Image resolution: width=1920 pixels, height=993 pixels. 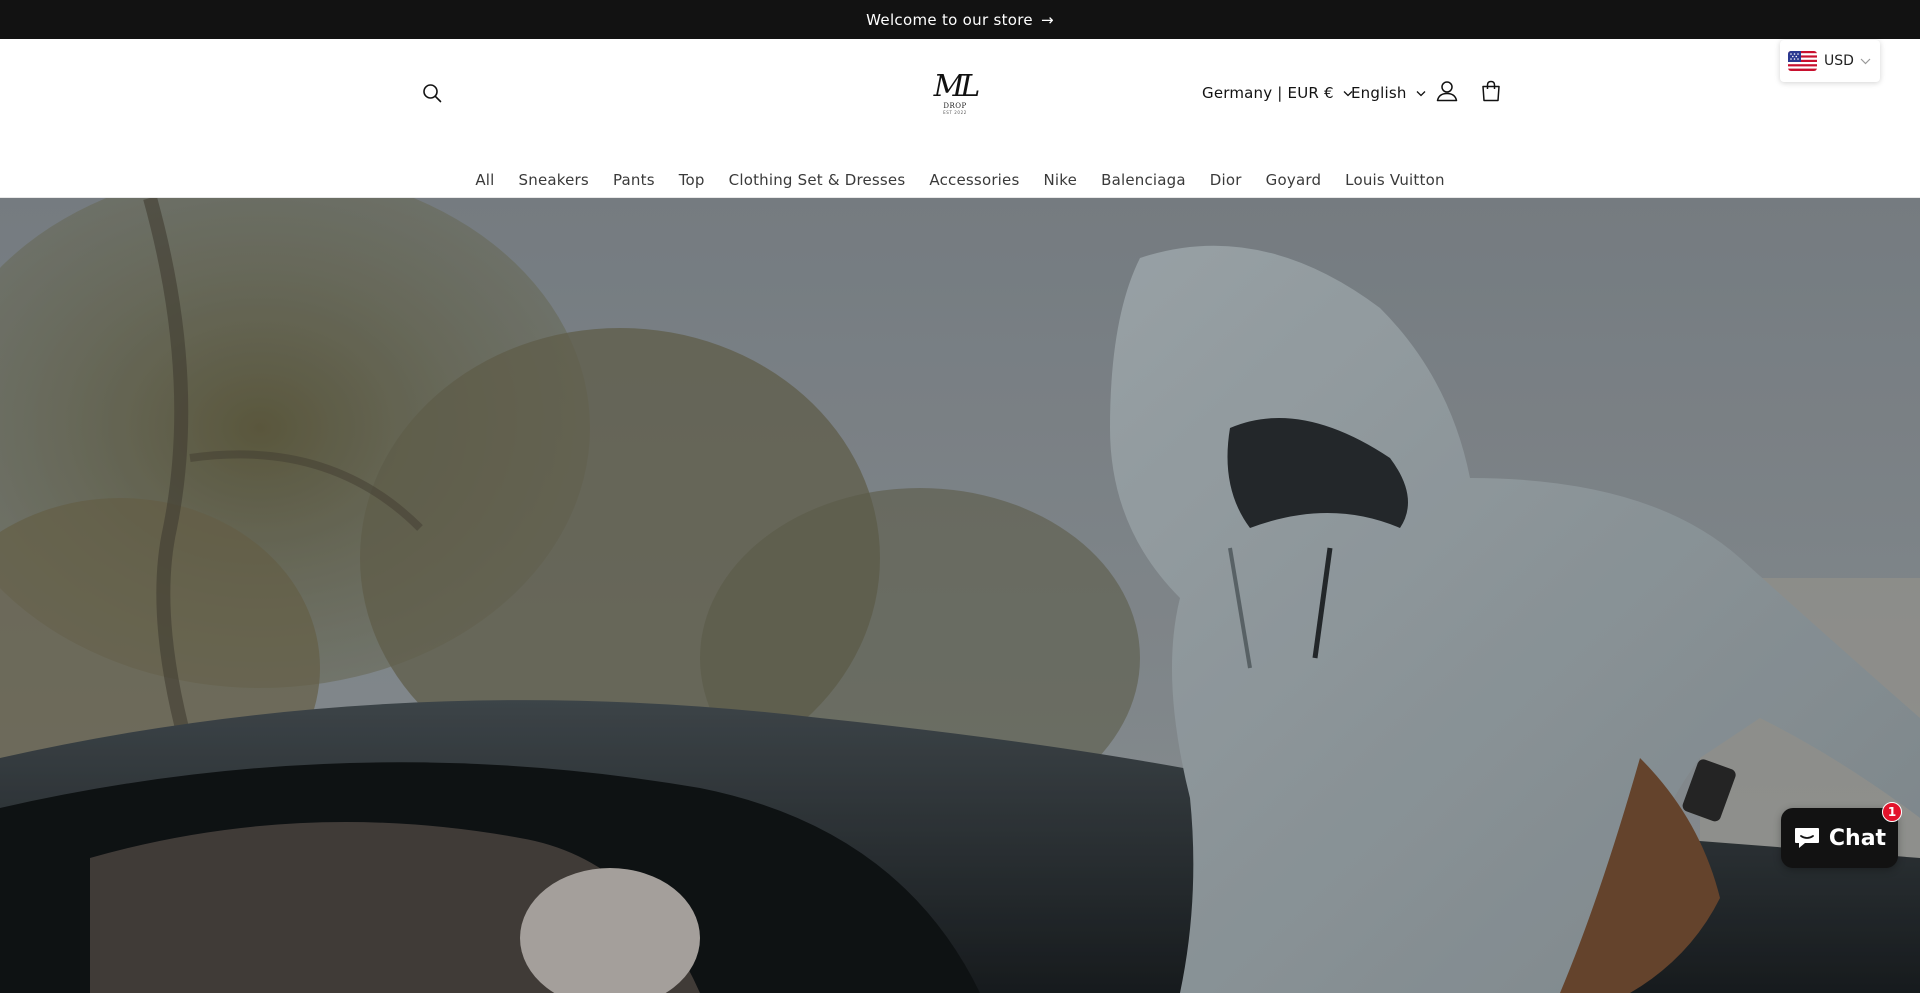 What do you see at coordinates (1226, 180) in the screenshot?
I see `nav-item-dior: Dior` at bounding box center [1226, 180].